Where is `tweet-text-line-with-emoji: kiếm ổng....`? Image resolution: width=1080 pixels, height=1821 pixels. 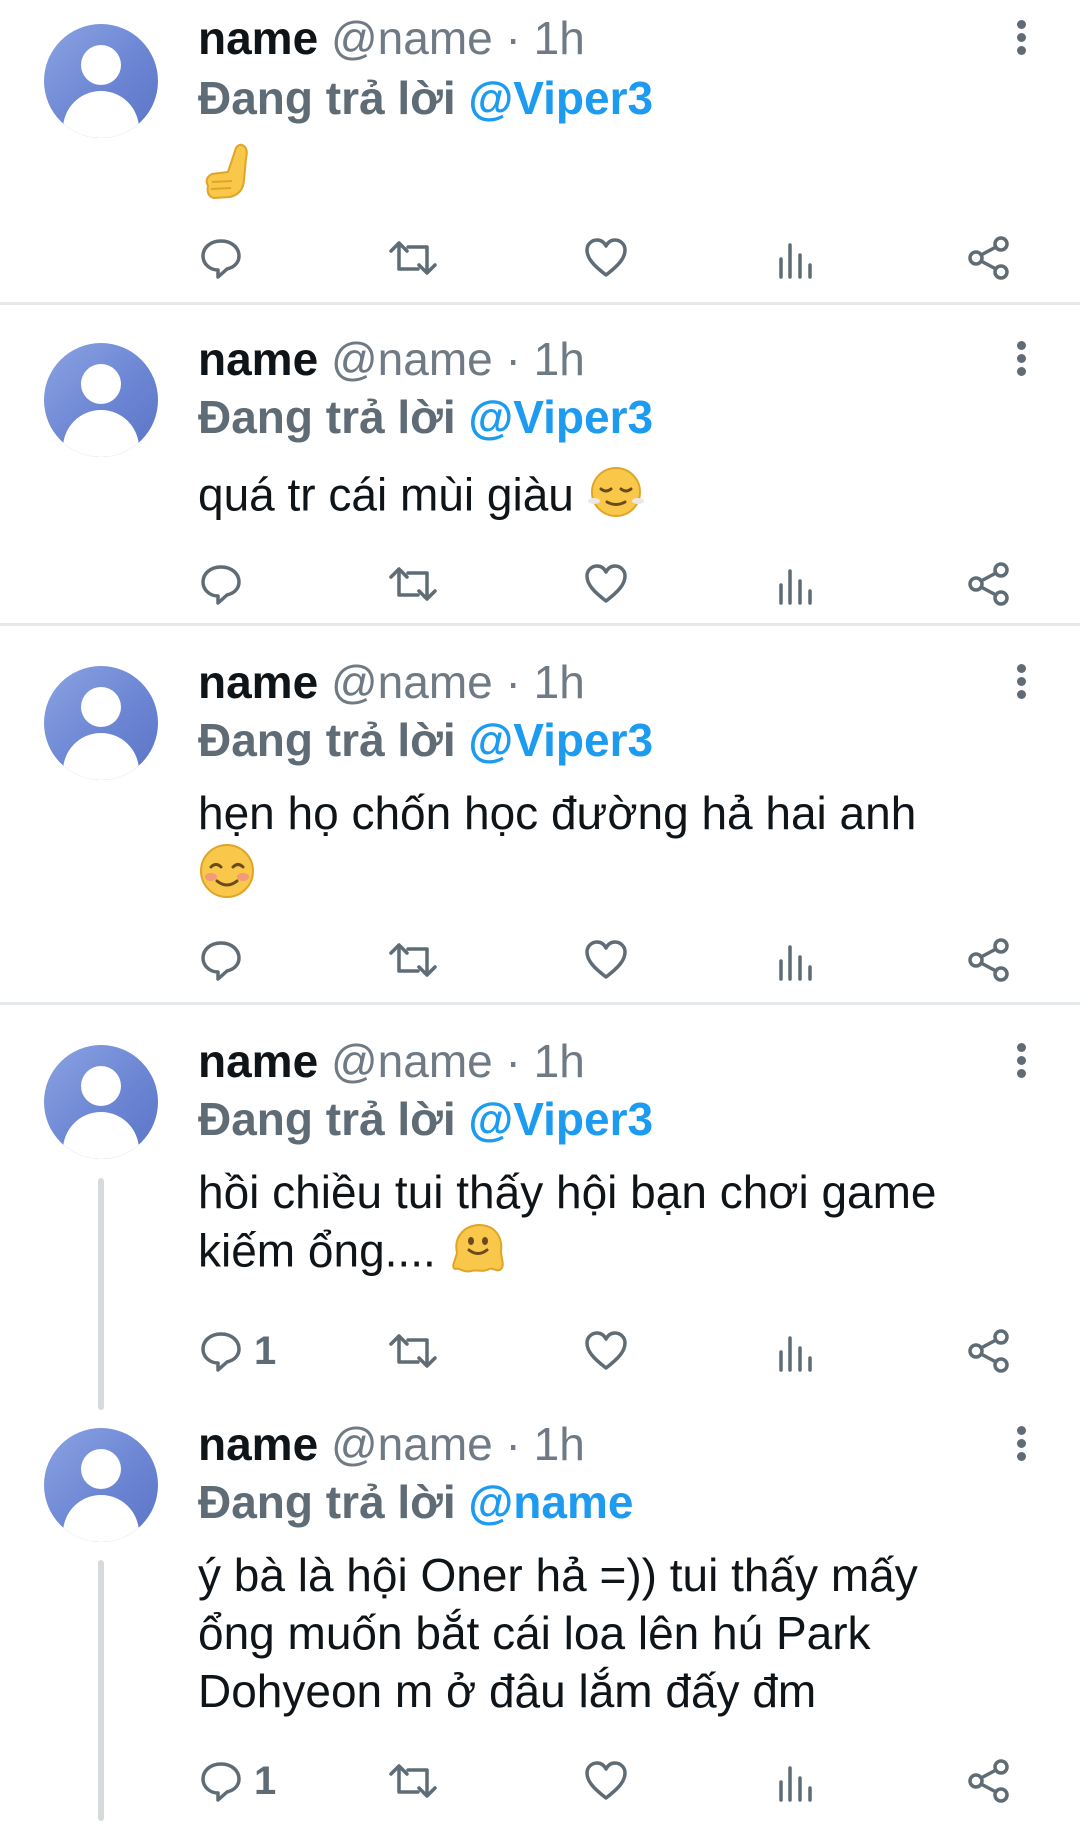
tweet-text-line-with-emoji: kiếm ổng.... is located at coordinates (613, 1254).